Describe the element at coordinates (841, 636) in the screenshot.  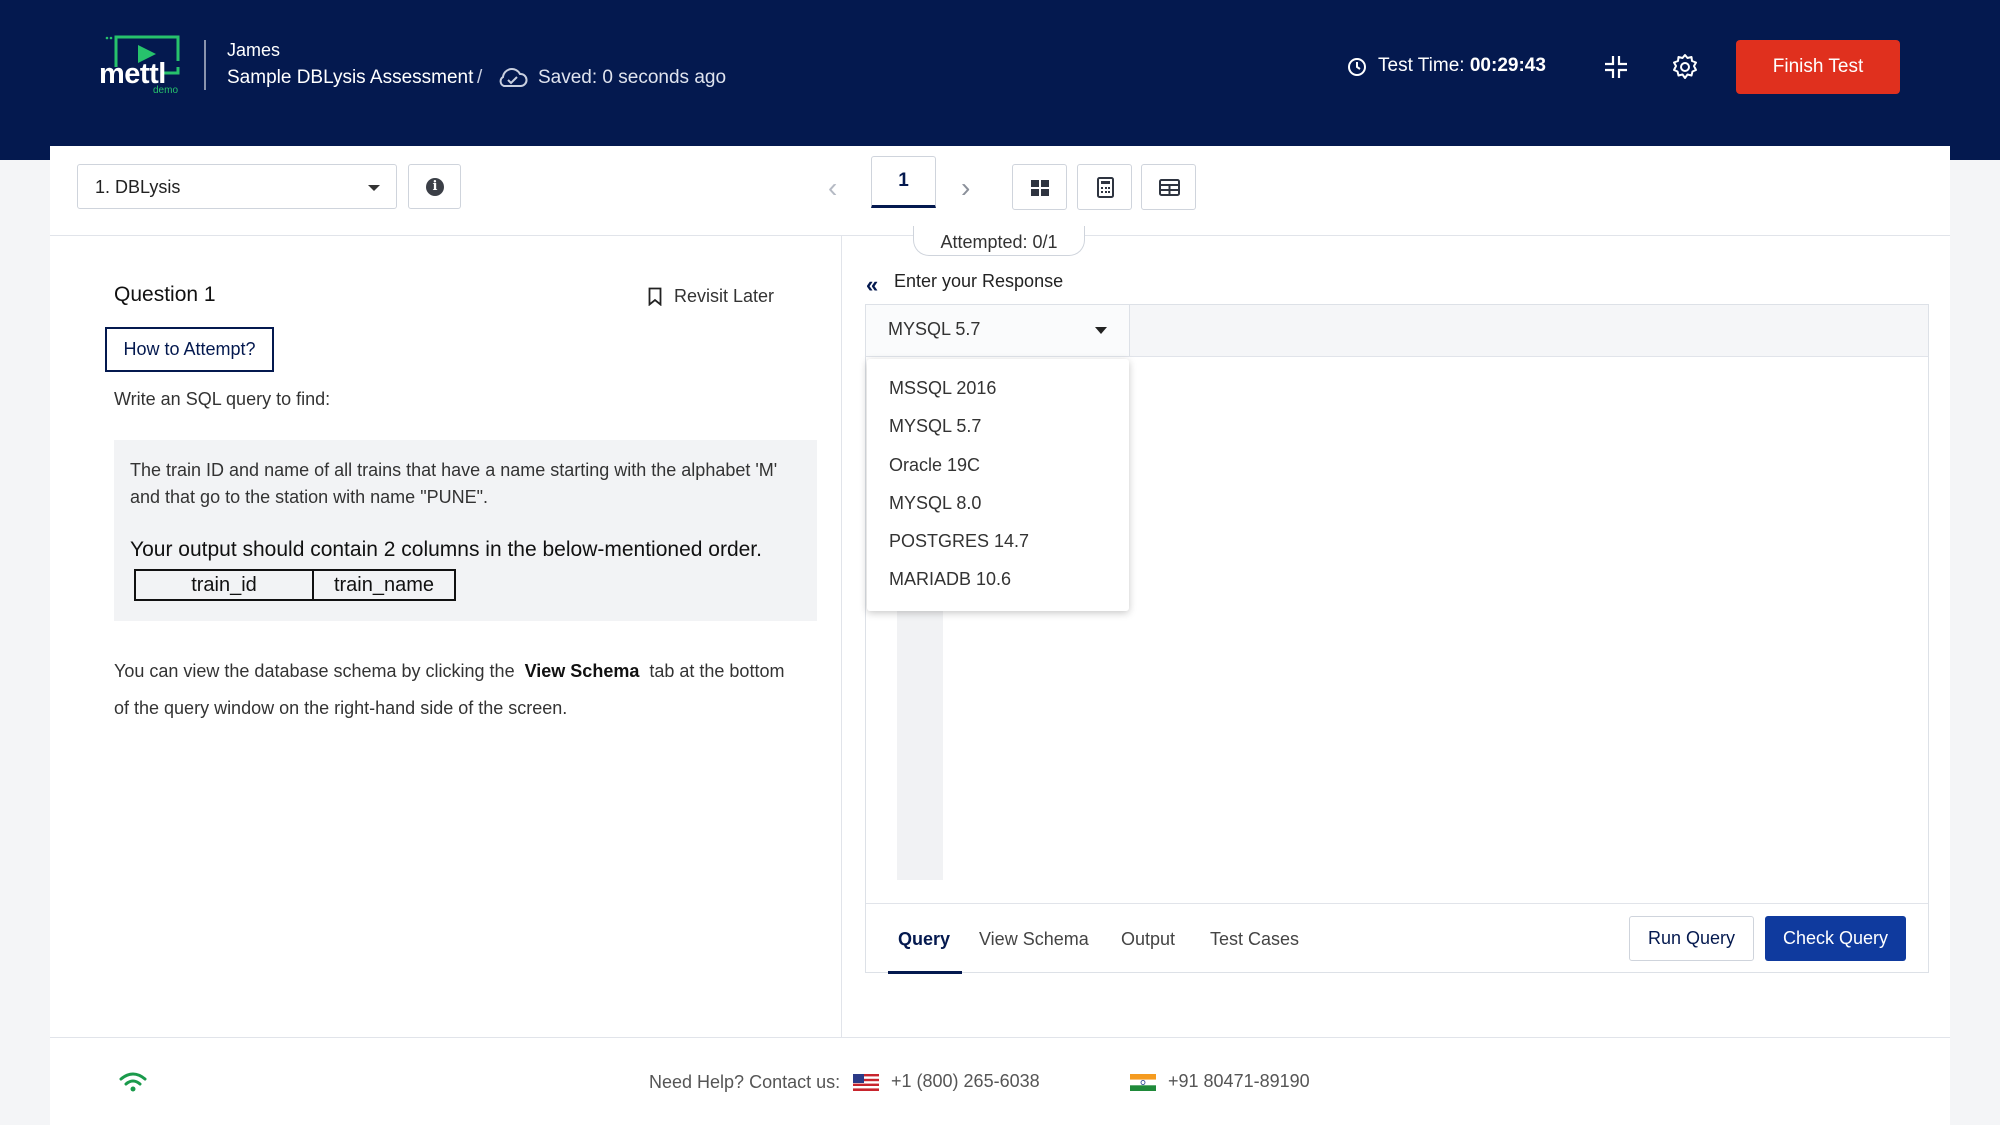
I see `panel-divider` at that location.